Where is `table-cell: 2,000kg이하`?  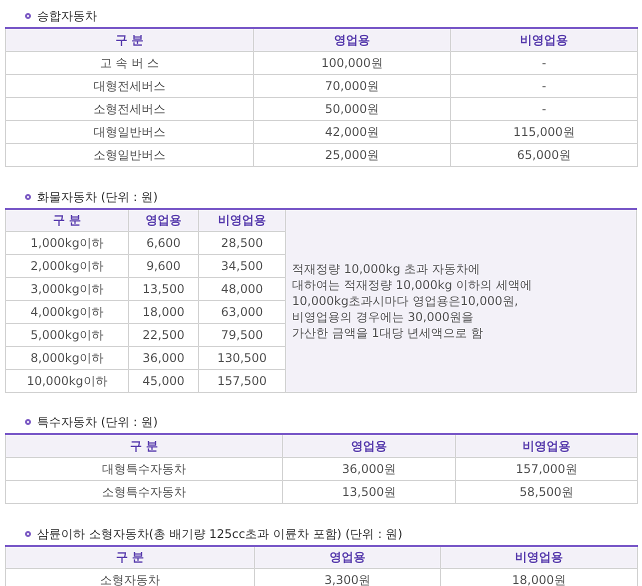
table-cell: 2,000kg이하 is located at coordinates (67, 266).